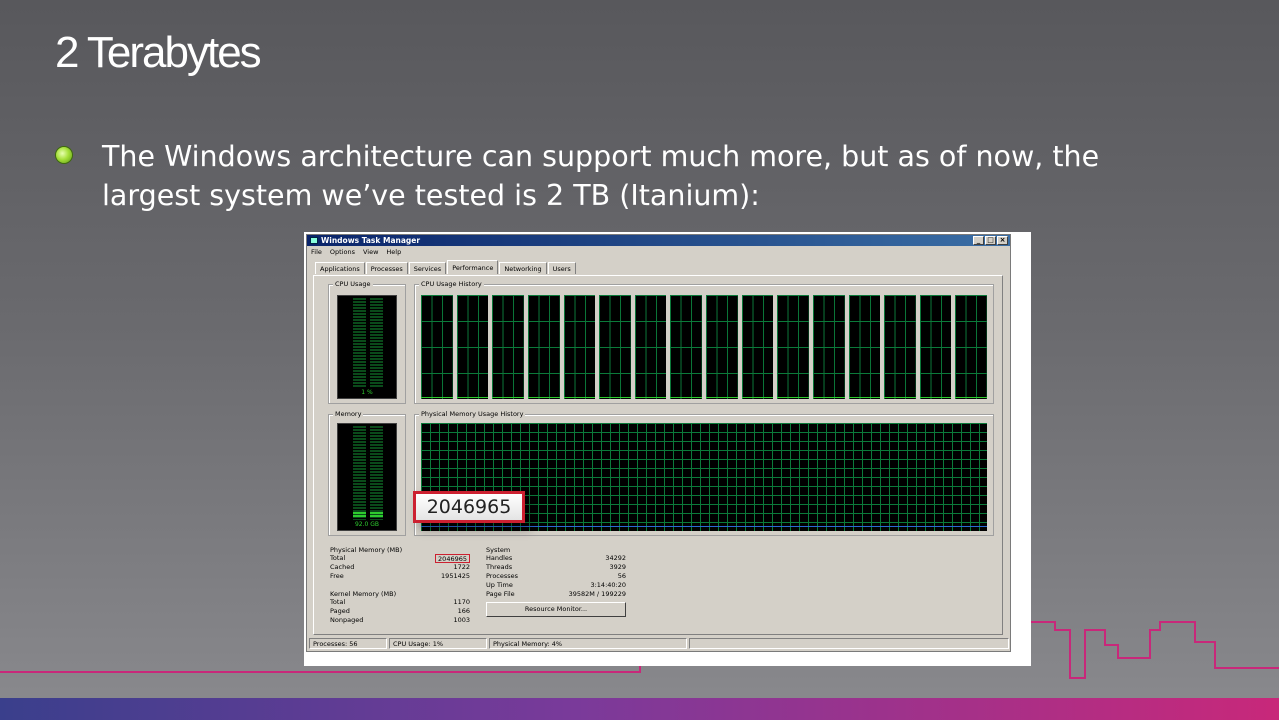 Image resolution: width=1279 pixels, height=720 pixels. What do you see at coordinates (556, 585) in the screenshot?
I see `info-row: Up Time 3:14:40:20` at bounding box center [556, 585].